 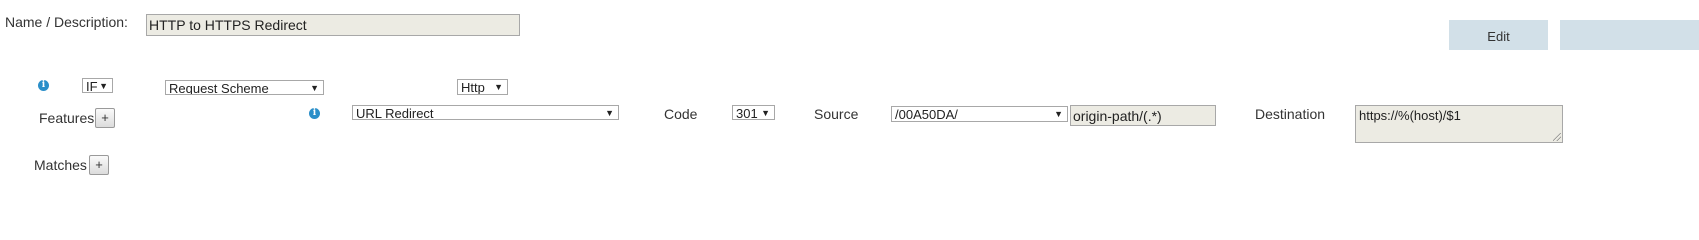 What do you see at coordinates (1459, 124) in the screenshot?
I see `destination-textarea: https://%(host)/$1` at bounding box center [1459, 124].